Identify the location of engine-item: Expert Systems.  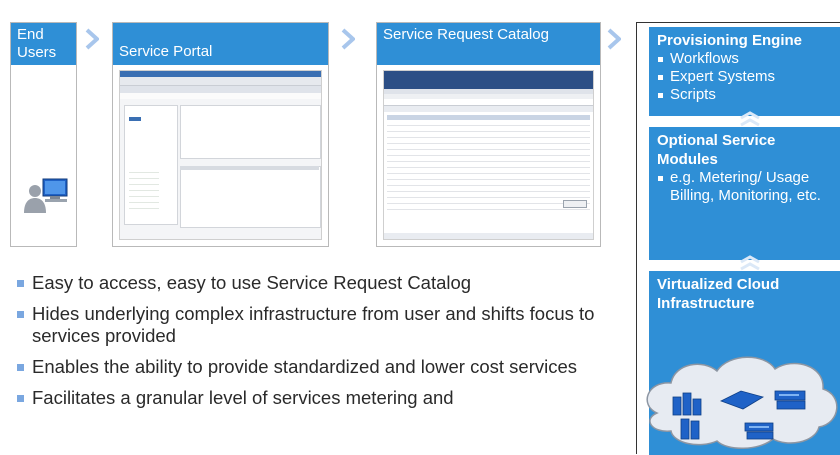
(745, 77).